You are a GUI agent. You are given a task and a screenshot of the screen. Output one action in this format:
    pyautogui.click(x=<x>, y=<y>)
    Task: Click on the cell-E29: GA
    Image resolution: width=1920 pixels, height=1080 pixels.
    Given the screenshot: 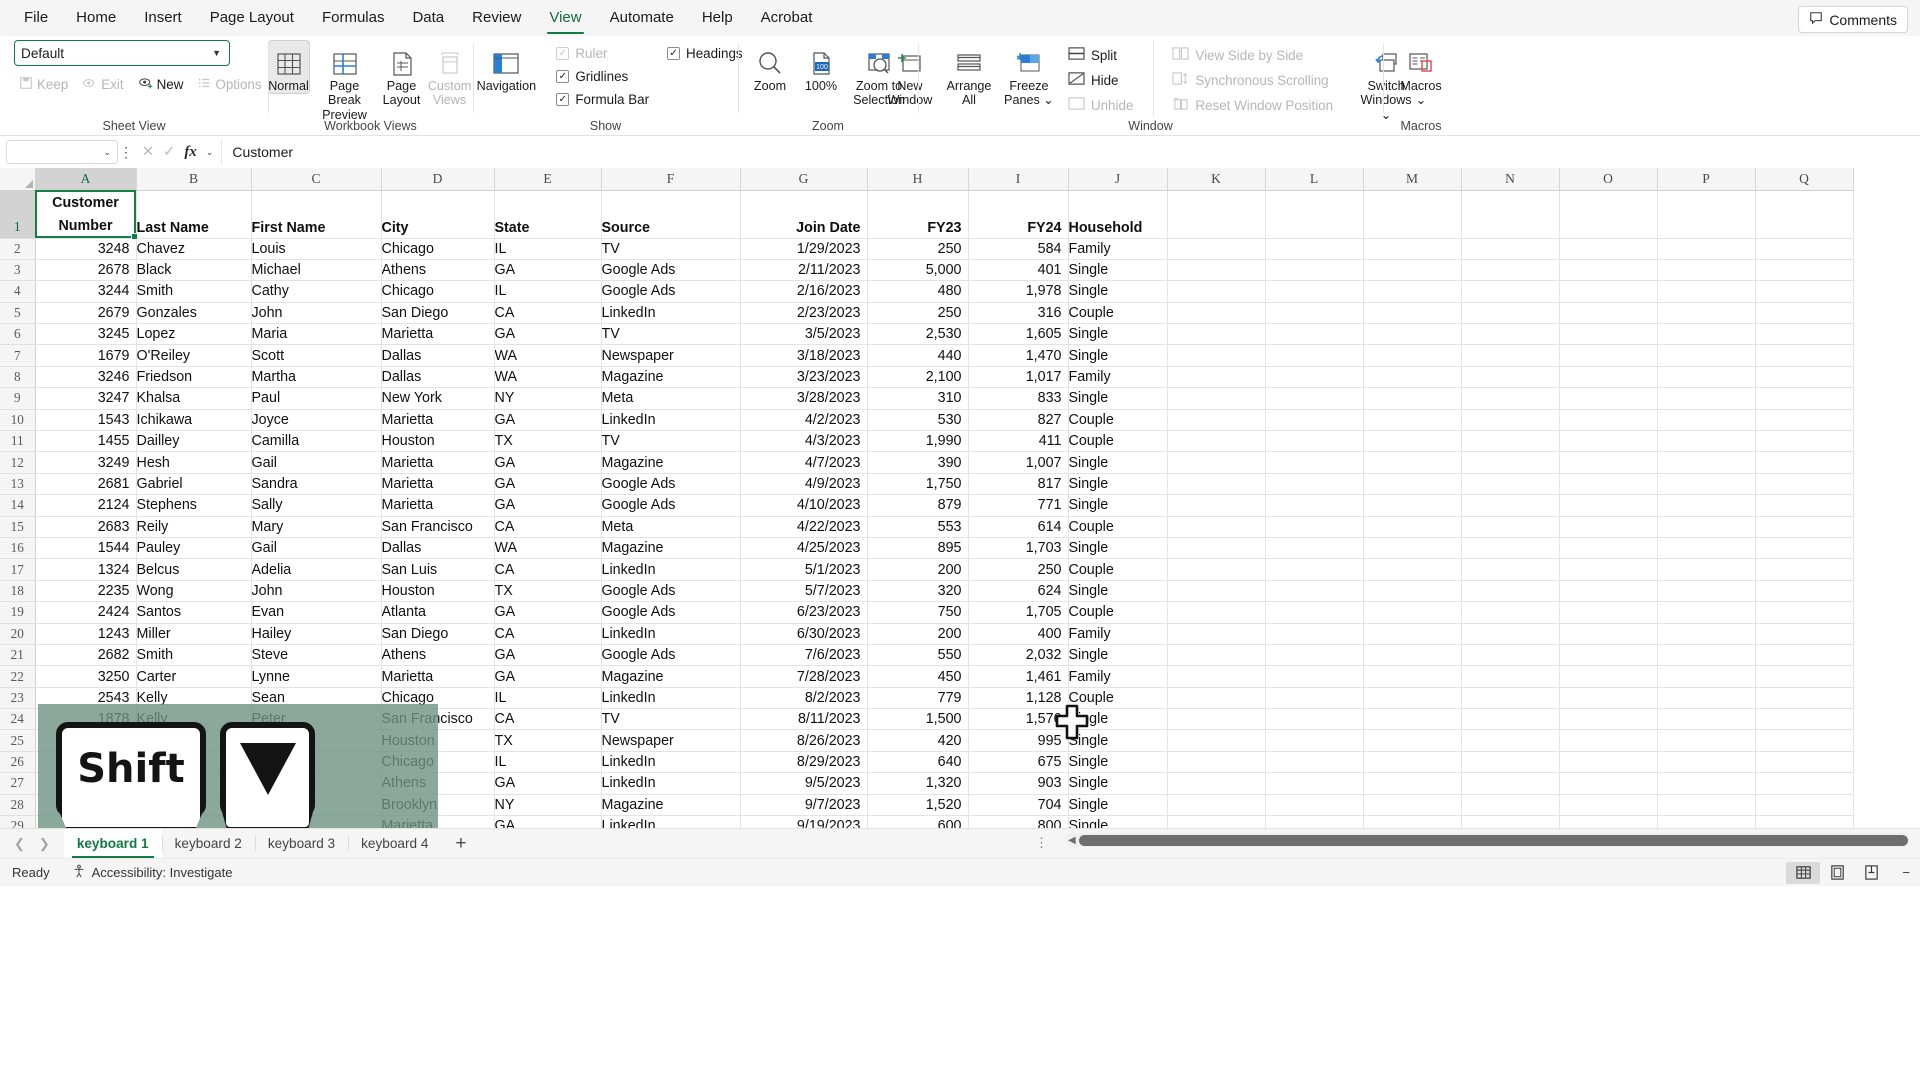 What is the action you would take?
    pyautogui.click(x=548, y=821)
    